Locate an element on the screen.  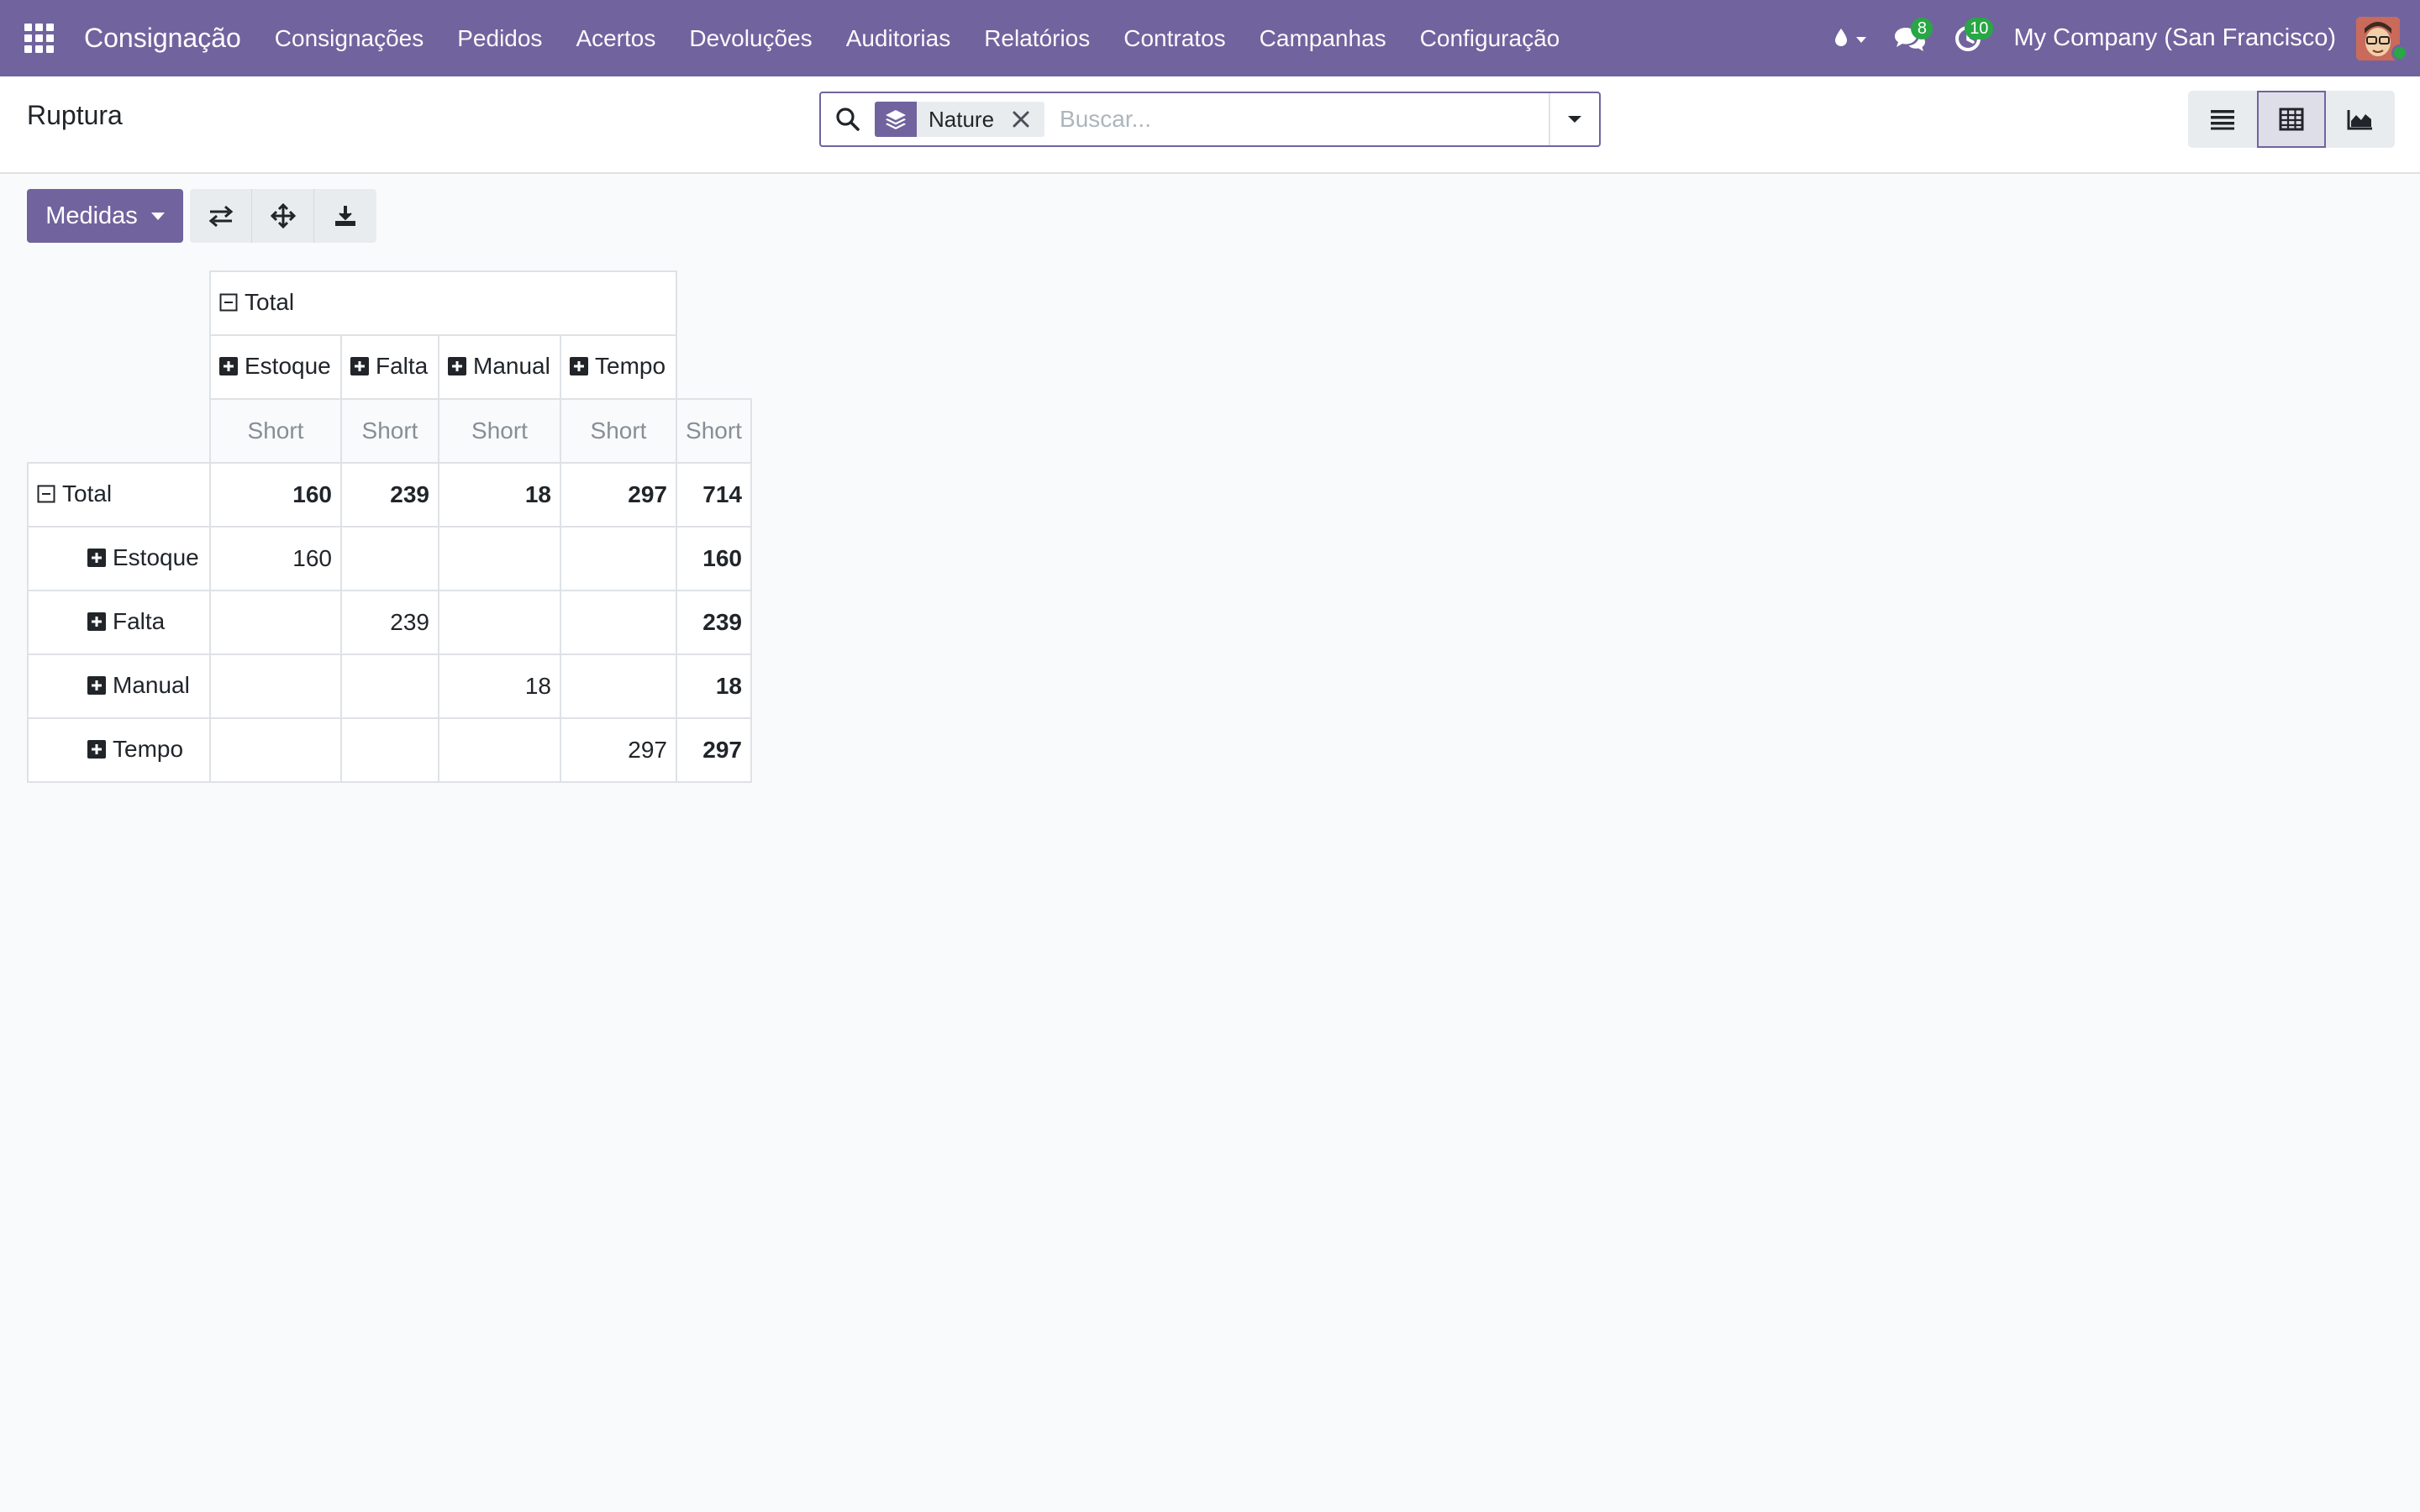
table-row: Estoque 160 160 is located at coordinates (390, 558).